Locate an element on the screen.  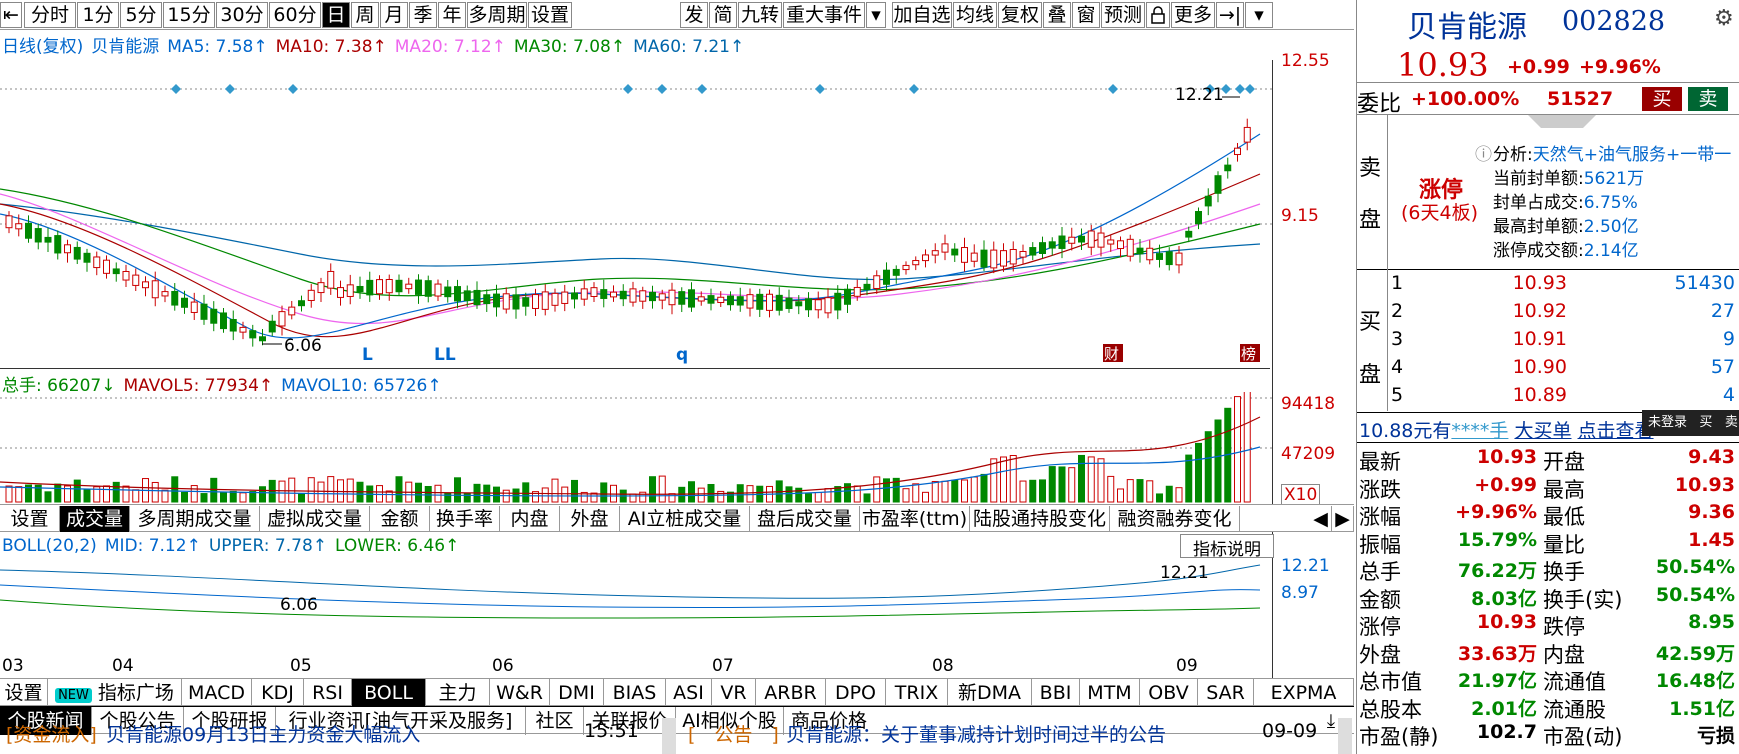
ind-trix: TRIX is located at coordinates (917, 693).